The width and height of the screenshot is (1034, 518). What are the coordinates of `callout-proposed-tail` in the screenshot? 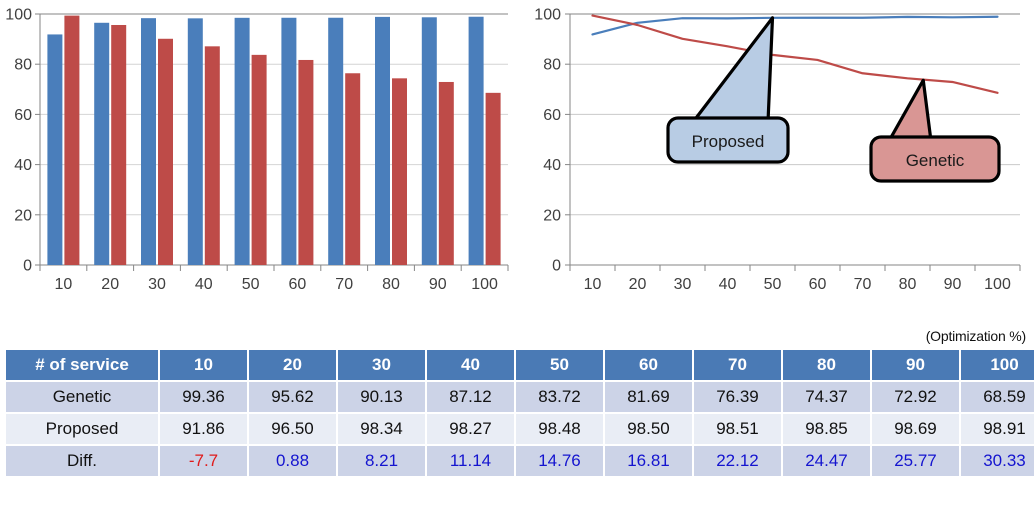 It's located at (733, 70).